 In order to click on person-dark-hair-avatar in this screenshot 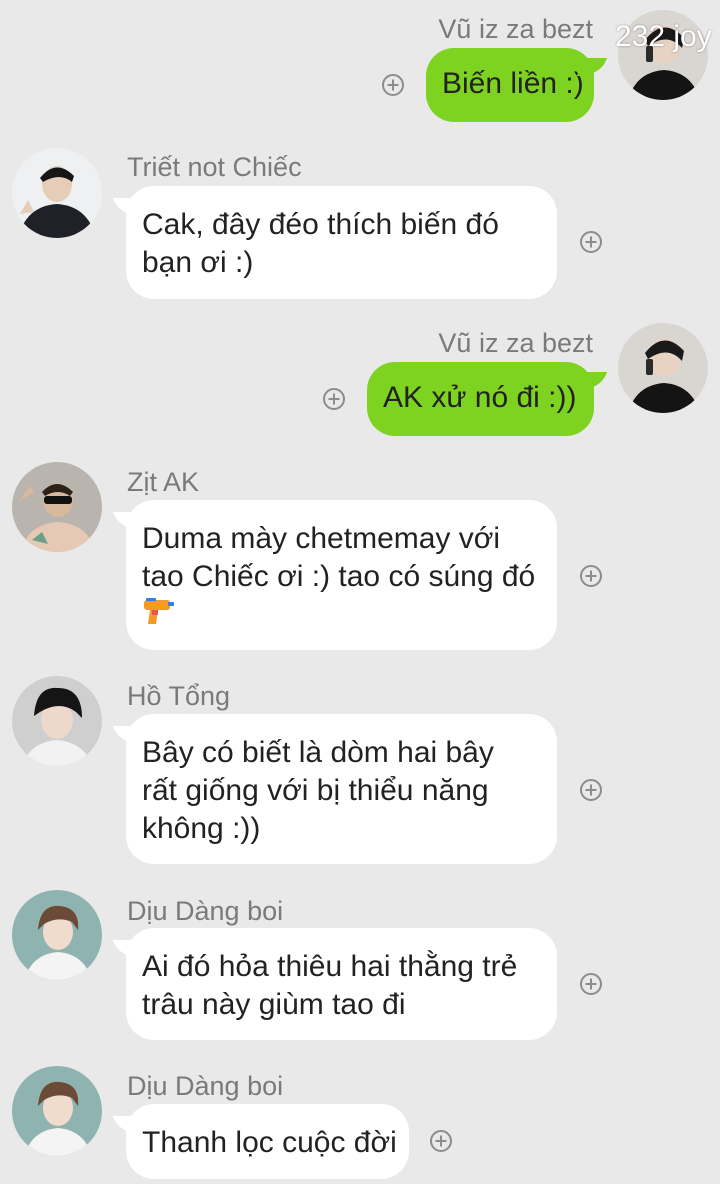, I will do `click(57, 721)`.